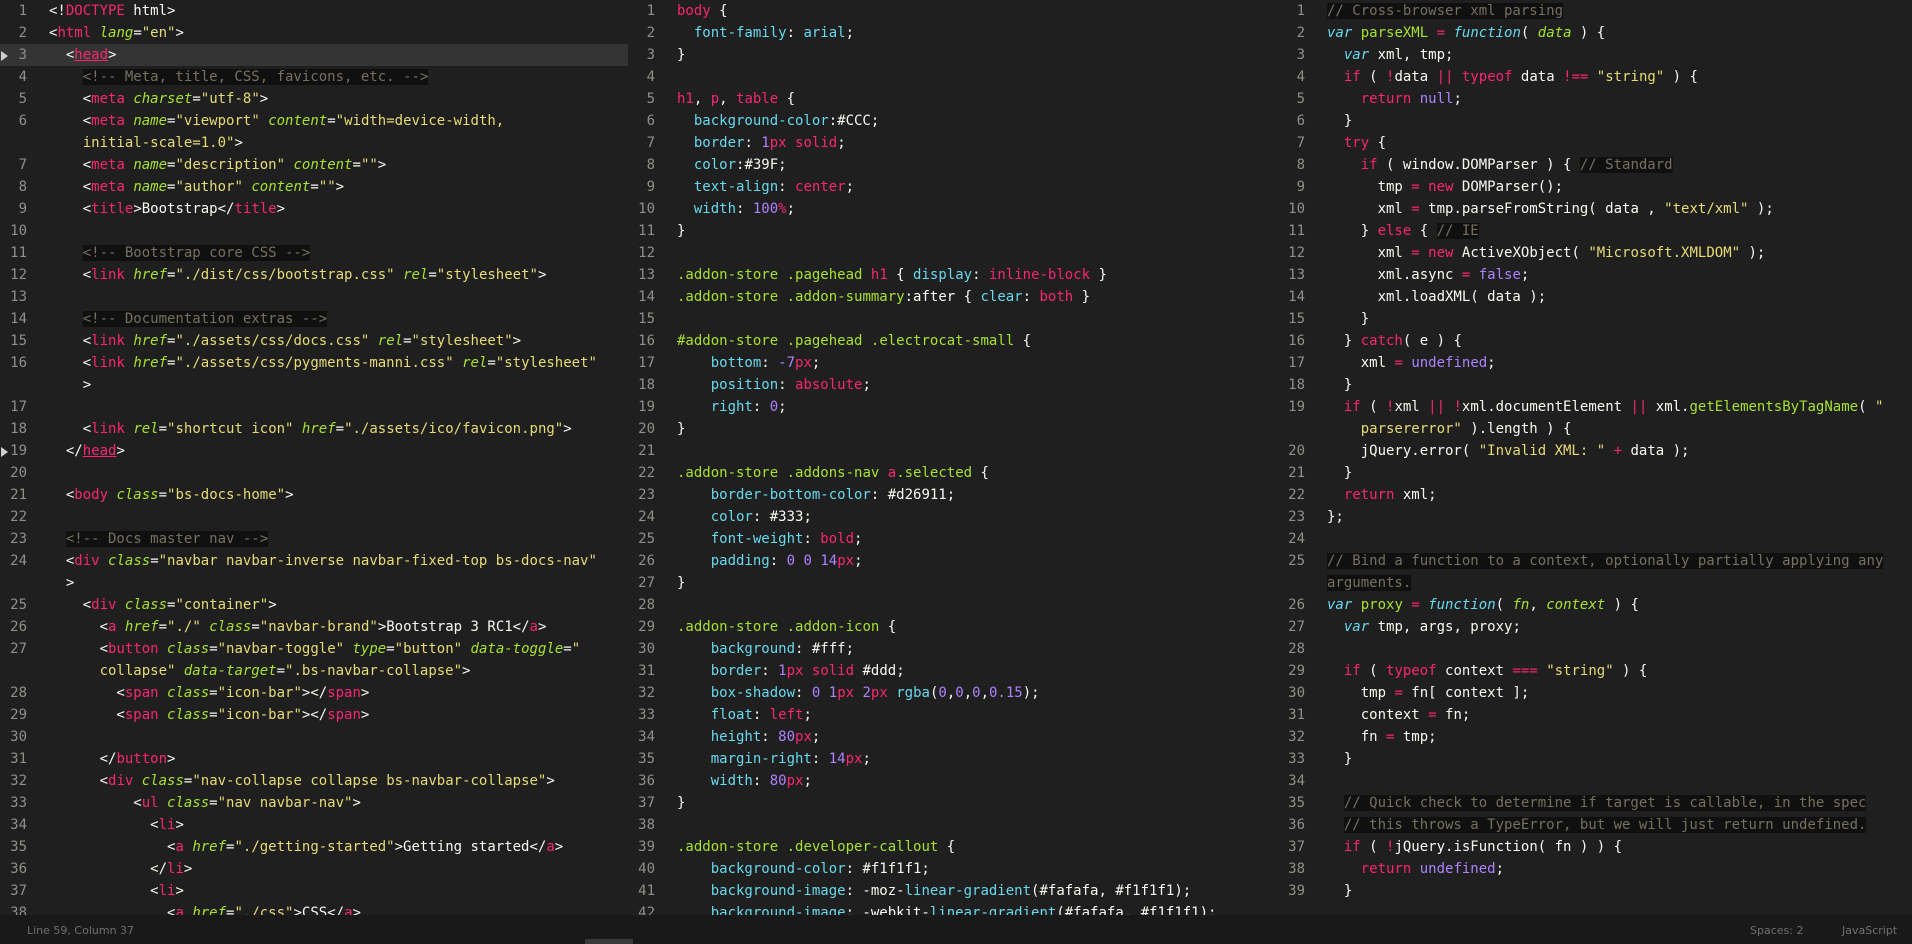 The height and width of the screenshot is (944, 1912). What do you see at coordinates (1595, 759) in the screenshot?
I see `code-line: 33 }` at bounding box center [1595, 759].